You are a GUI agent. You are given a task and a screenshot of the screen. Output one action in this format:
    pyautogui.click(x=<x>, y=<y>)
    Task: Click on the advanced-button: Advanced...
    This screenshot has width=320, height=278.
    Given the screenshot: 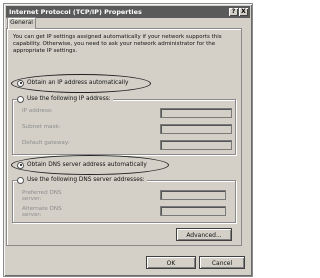 What is the action you would take?
    pyautogui.click(x=204, y=234)
    